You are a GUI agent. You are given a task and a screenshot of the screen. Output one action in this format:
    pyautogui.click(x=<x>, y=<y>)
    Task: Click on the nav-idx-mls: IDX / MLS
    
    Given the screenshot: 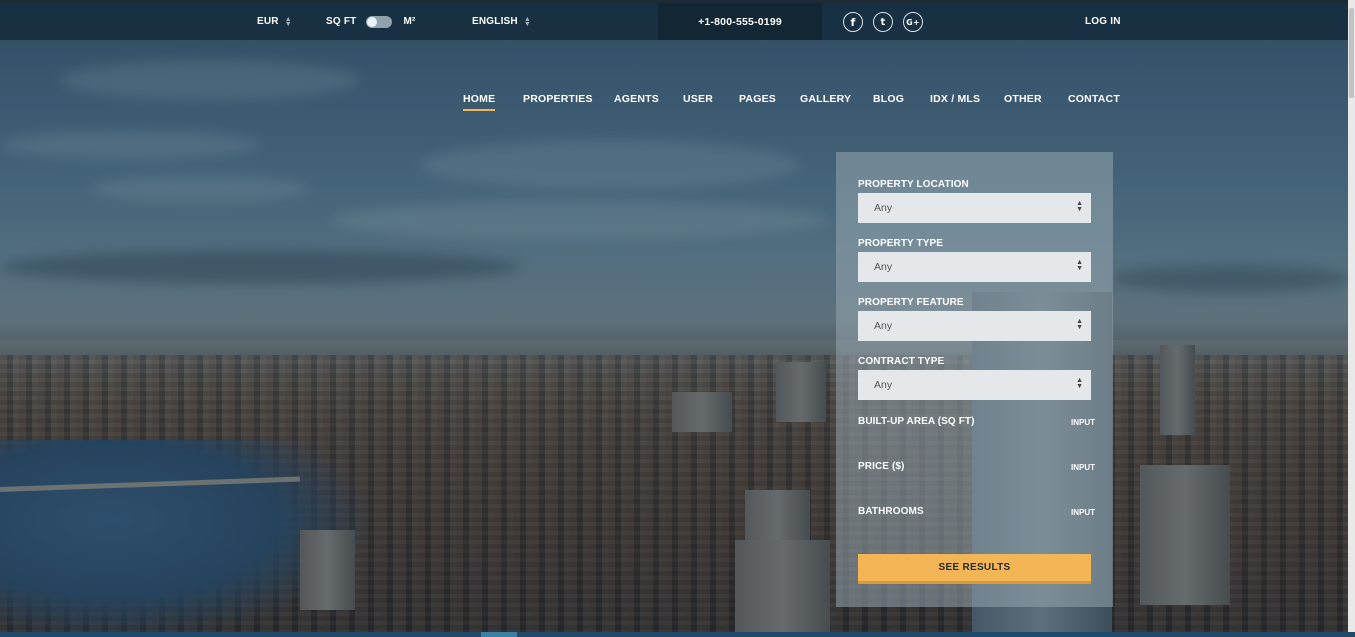 What is the action you would take?
    pyautogui.click(x=955, y=99)
    